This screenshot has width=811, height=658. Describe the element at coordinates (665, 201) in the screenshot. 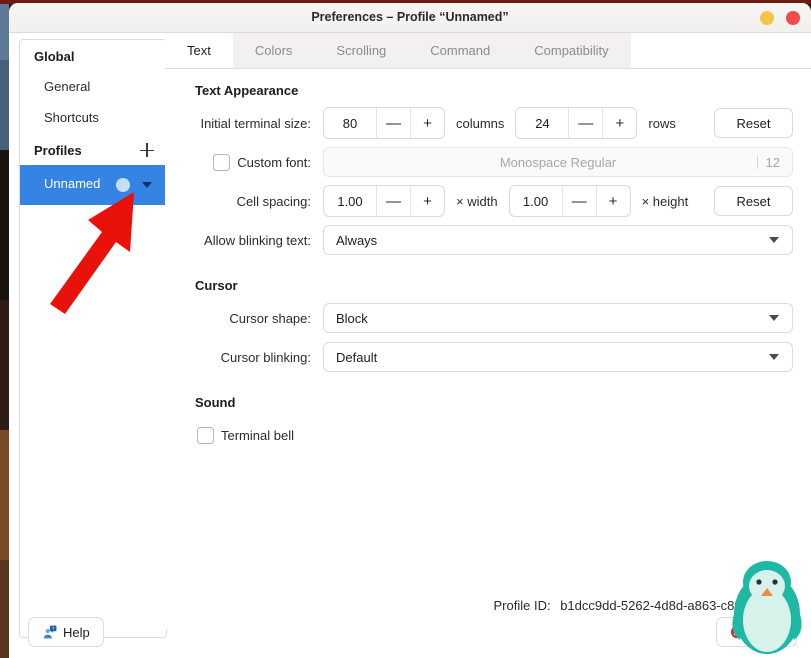

I see `cell-height-unit-label: × height` at that location.